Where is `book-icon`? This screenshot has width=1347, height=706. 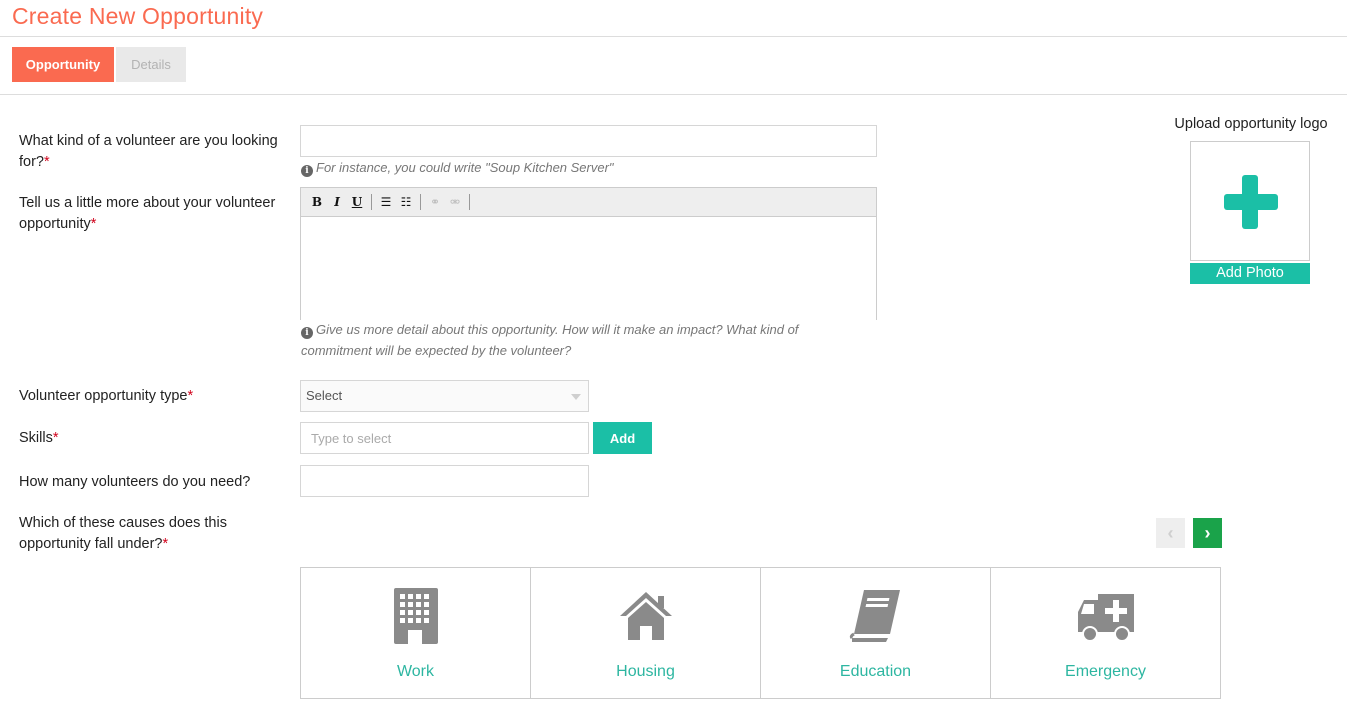
book-icon is located at coordinates (874, 616).